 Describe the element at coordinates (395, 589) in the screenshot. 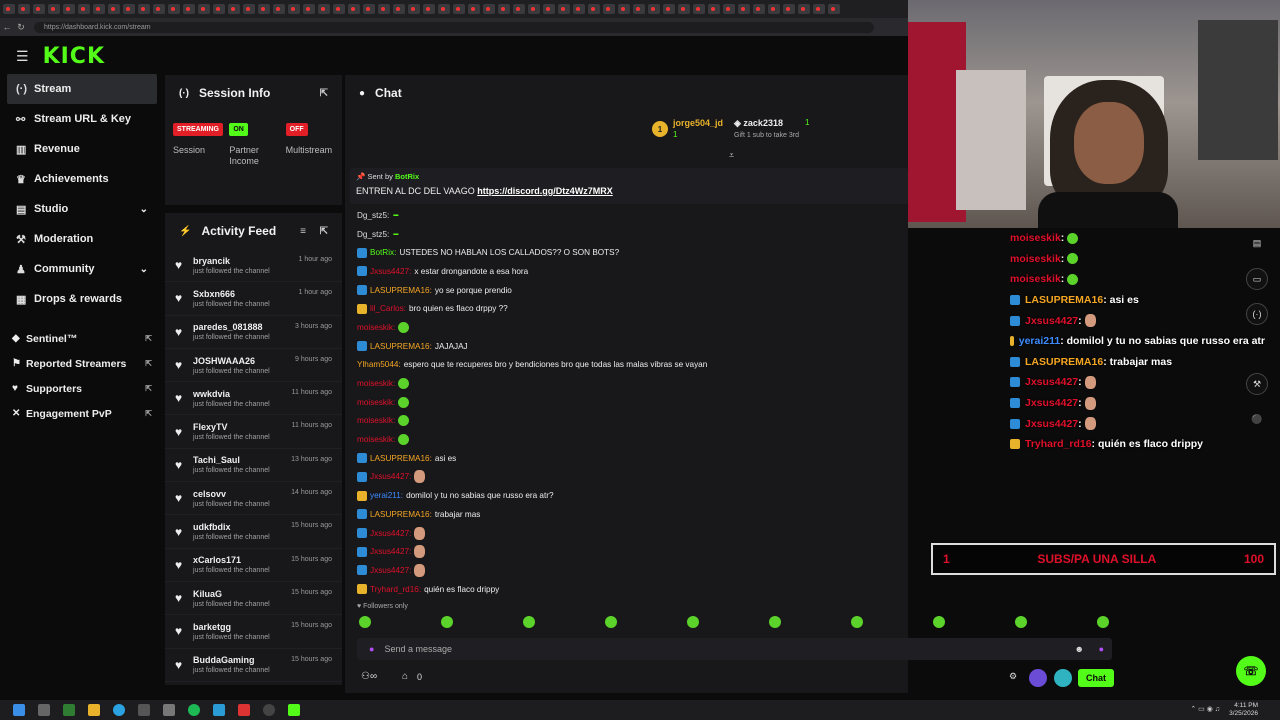

I see `chat-username: Tryhard_rd16:` at that location.